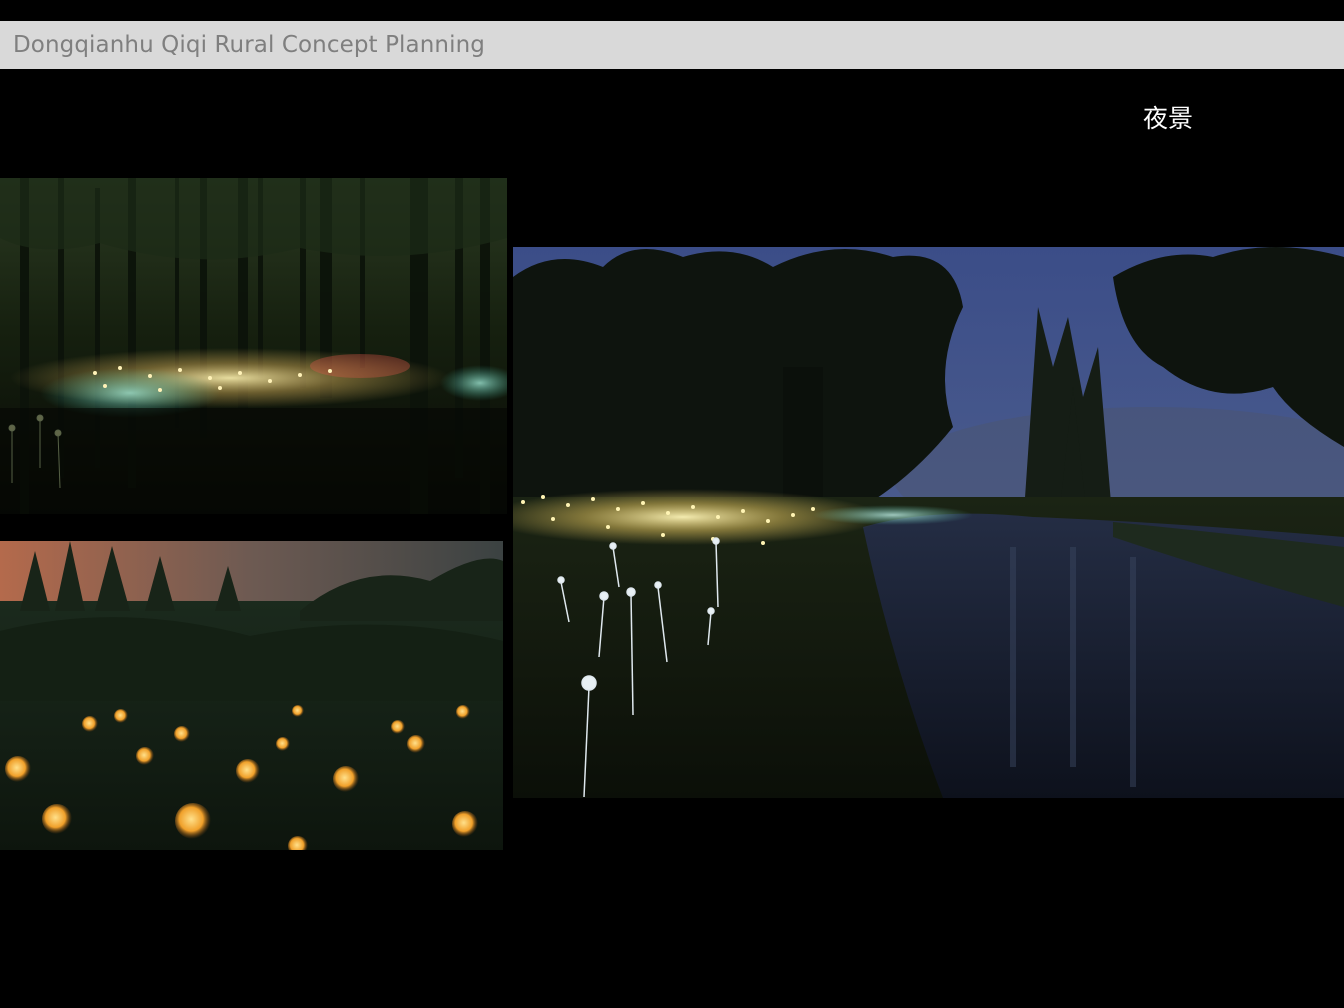 The image size is (1344, 1008). Describe the element at coordinates (251, 695) in the screenshot. I see `meadow-glowing-orbs-photo` at that location.